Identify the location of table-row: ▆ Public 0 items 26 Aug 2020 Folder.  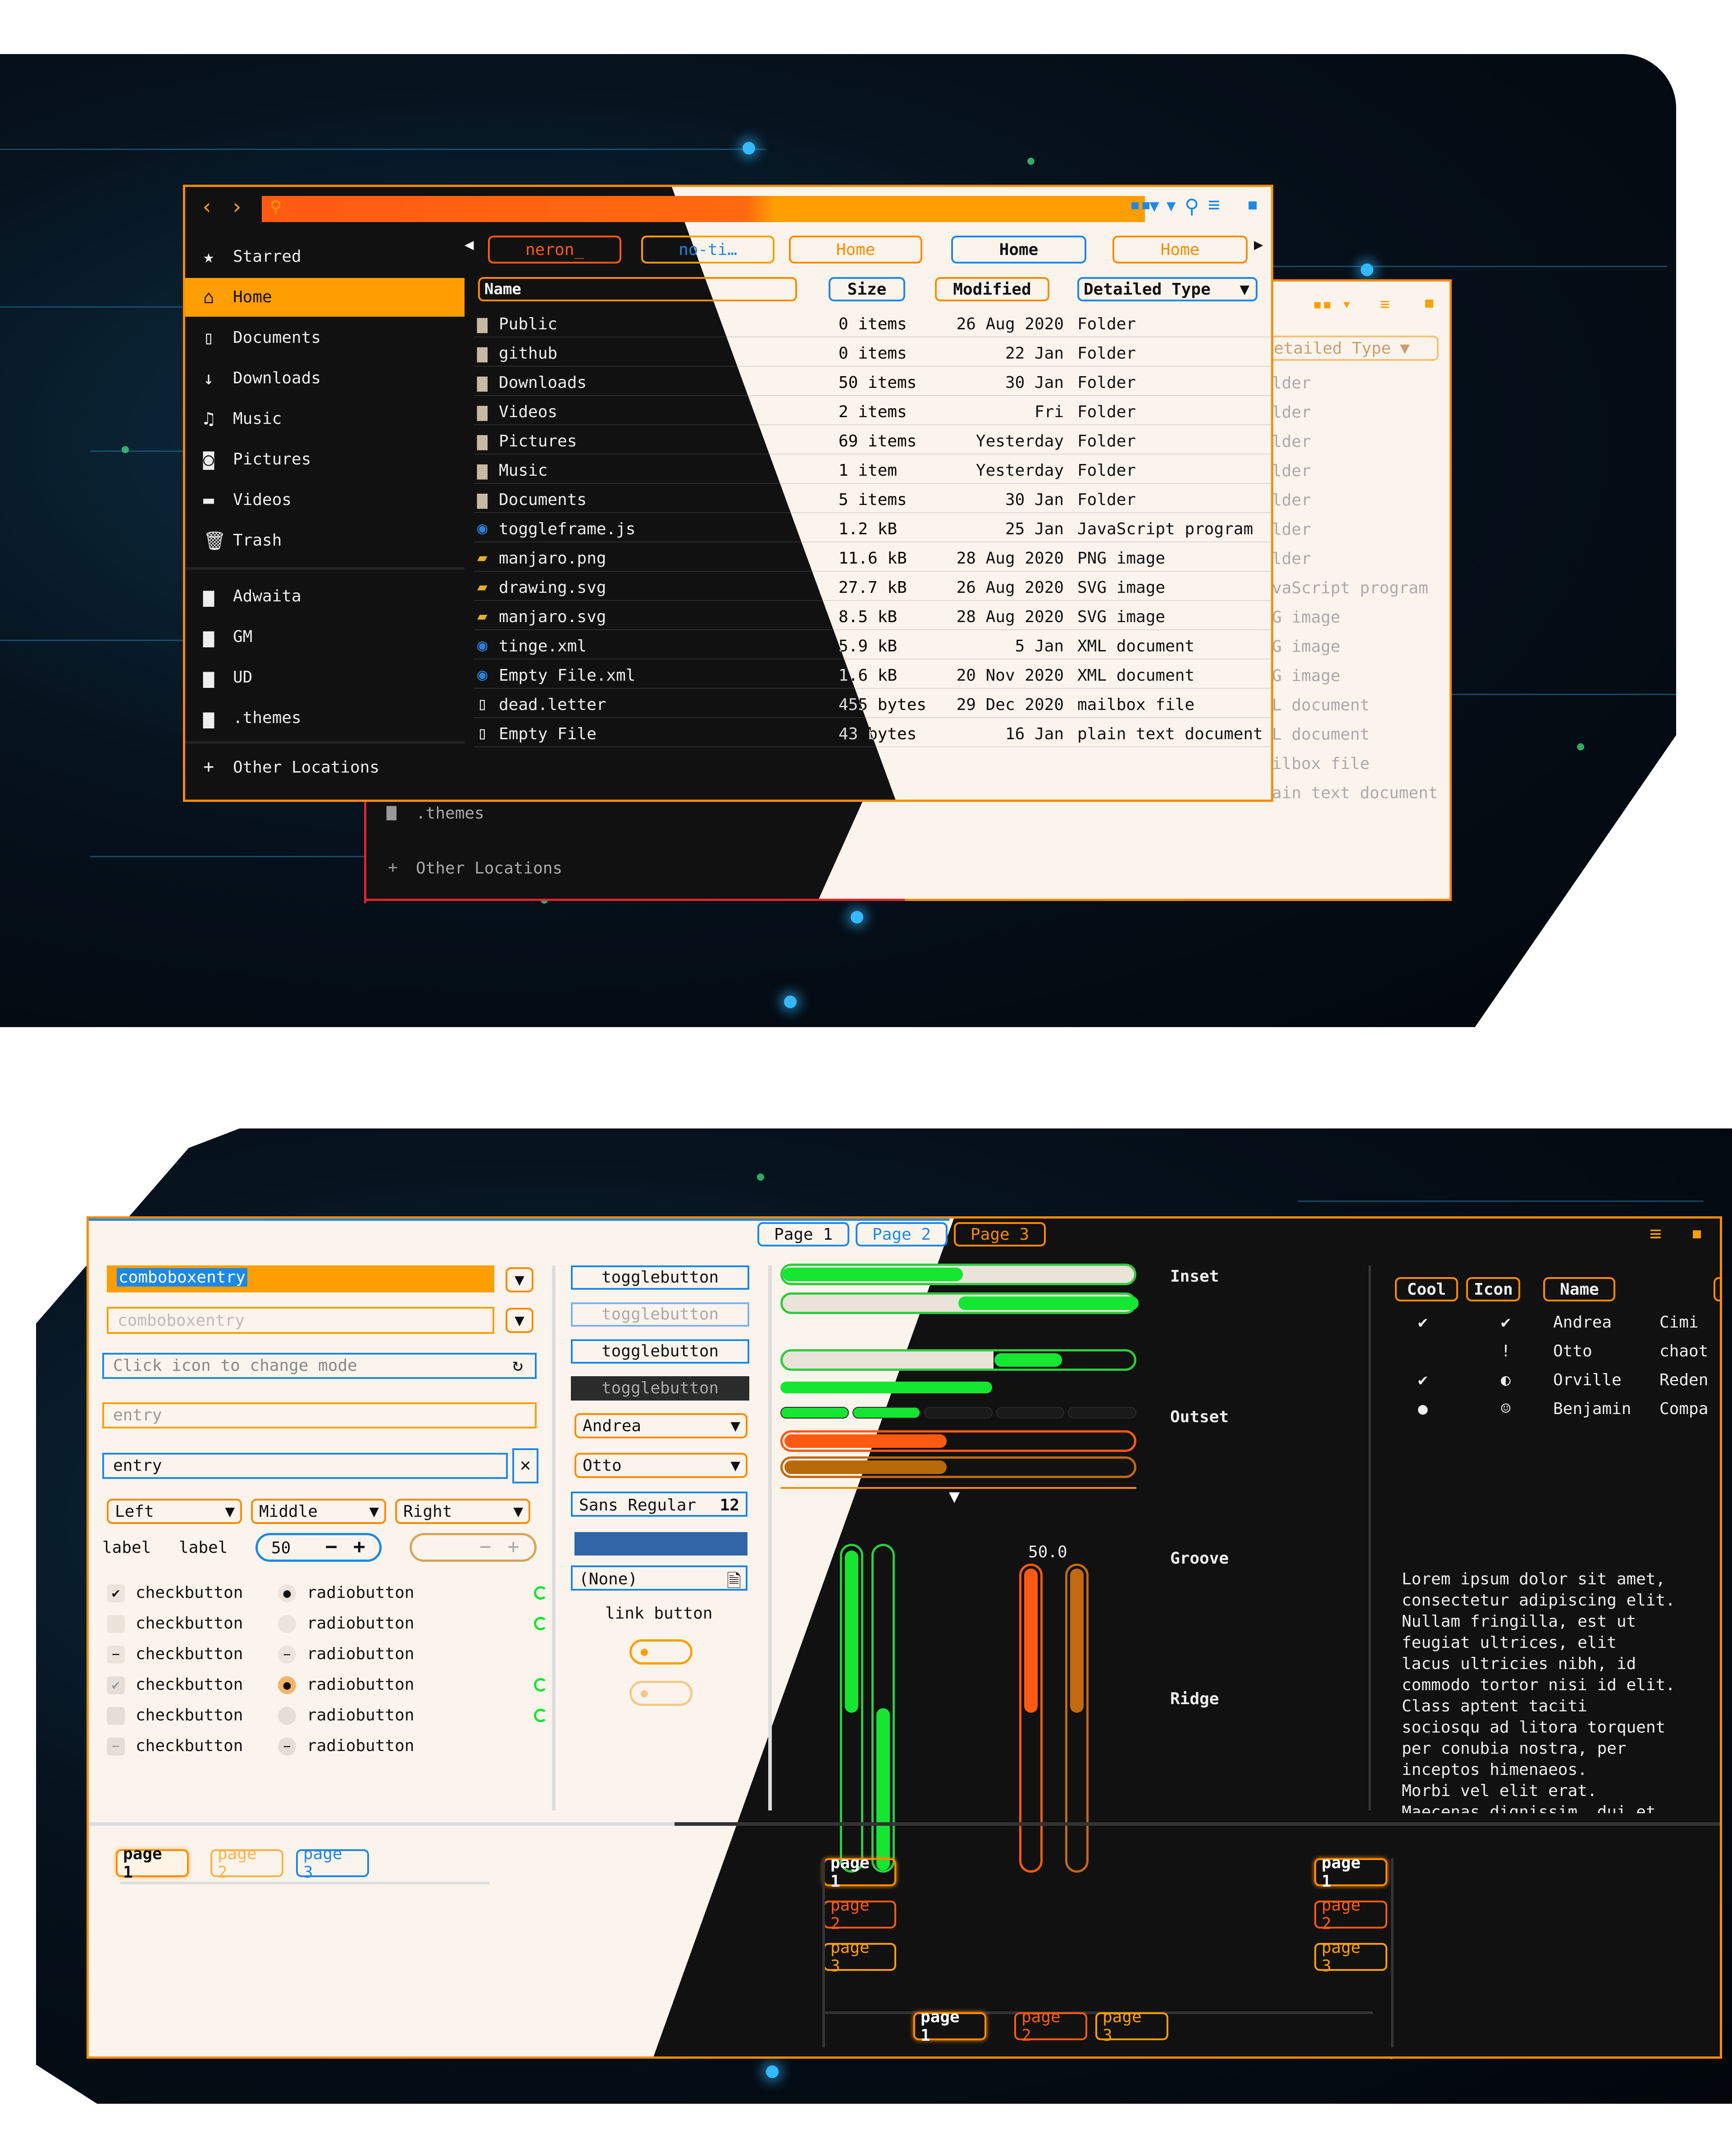
(872, 323).